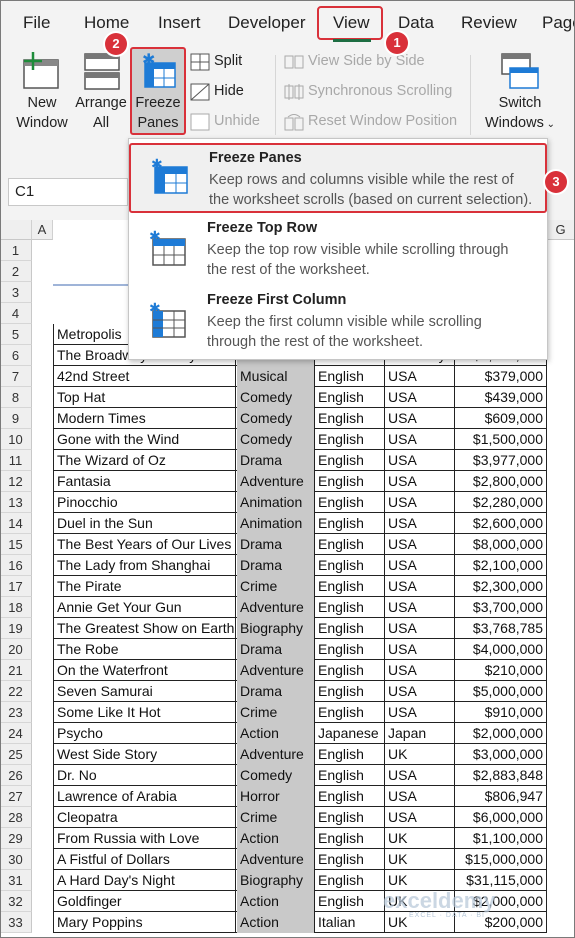  I want to click on row-header: 5, so click(16, 334).